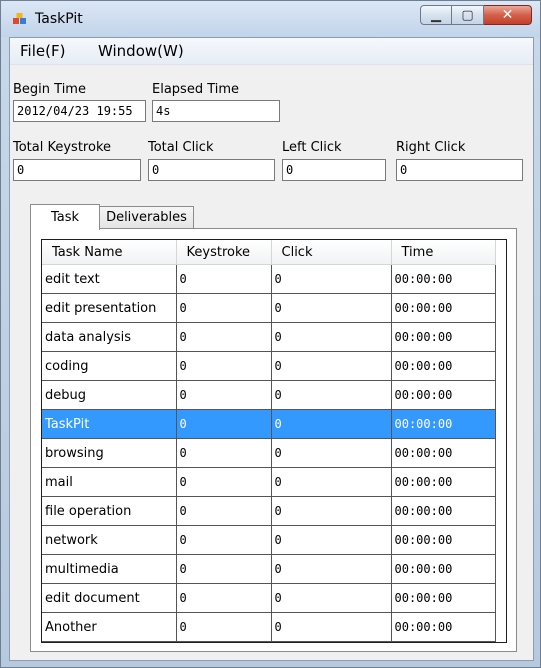  What do you see at coordinates (141, 51) in the screenshot?
I see `menu-window: Window(W)` at bounding box center [141, 51].